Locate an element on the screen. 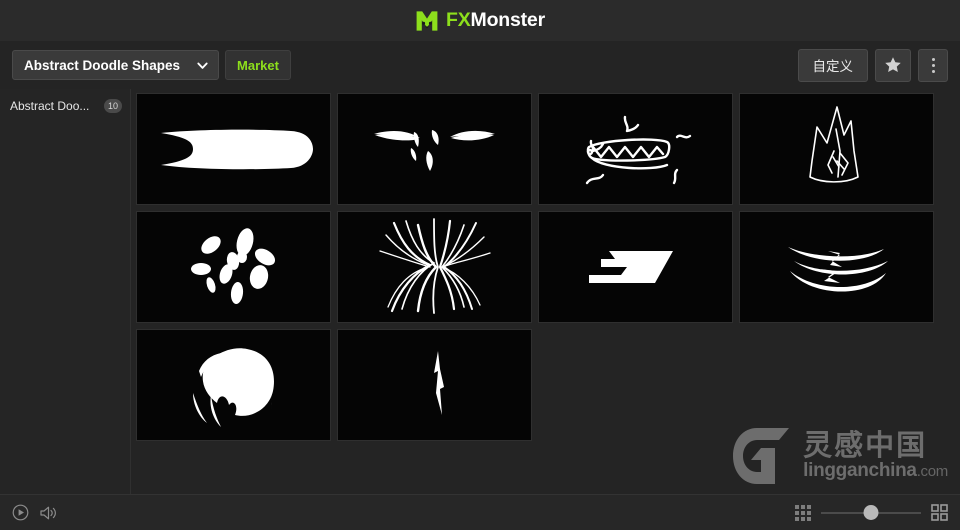  toolbar-left-group: Abstract Doodle Shapes Market is located at coordinates (151, 65).